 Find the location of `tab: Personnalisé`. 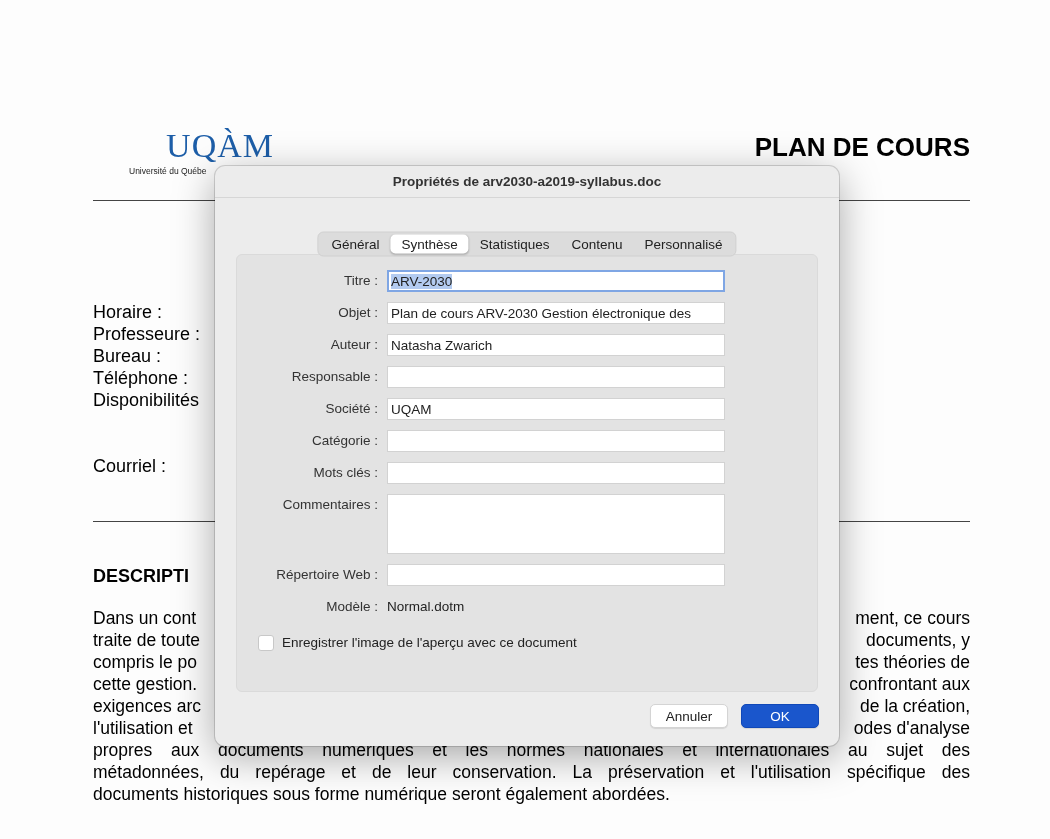

tab: Personnalisé is located at coordinates (683, 244).